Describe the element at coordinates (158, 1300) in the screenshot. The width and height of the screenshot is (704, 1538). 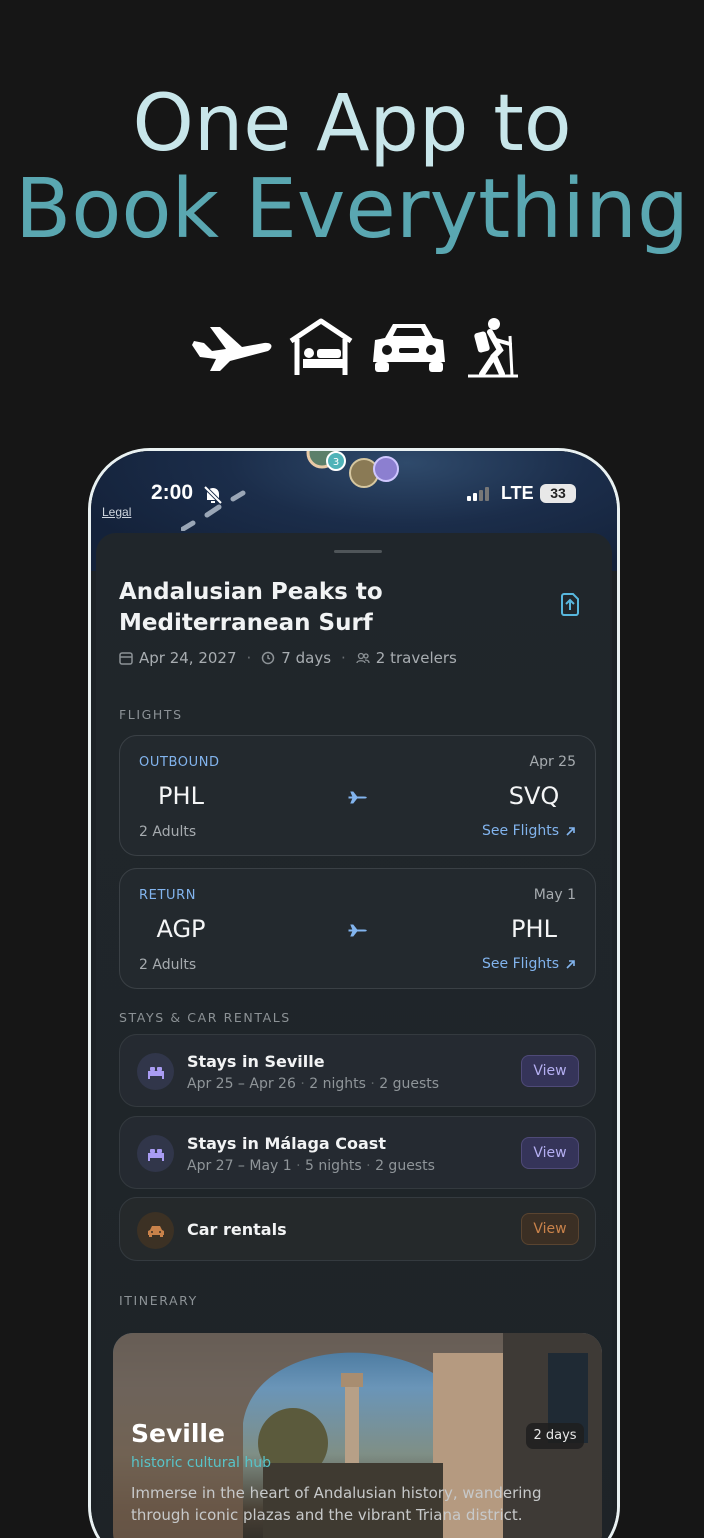
I see `itinerary-section-label: ITINERARY` at that location.